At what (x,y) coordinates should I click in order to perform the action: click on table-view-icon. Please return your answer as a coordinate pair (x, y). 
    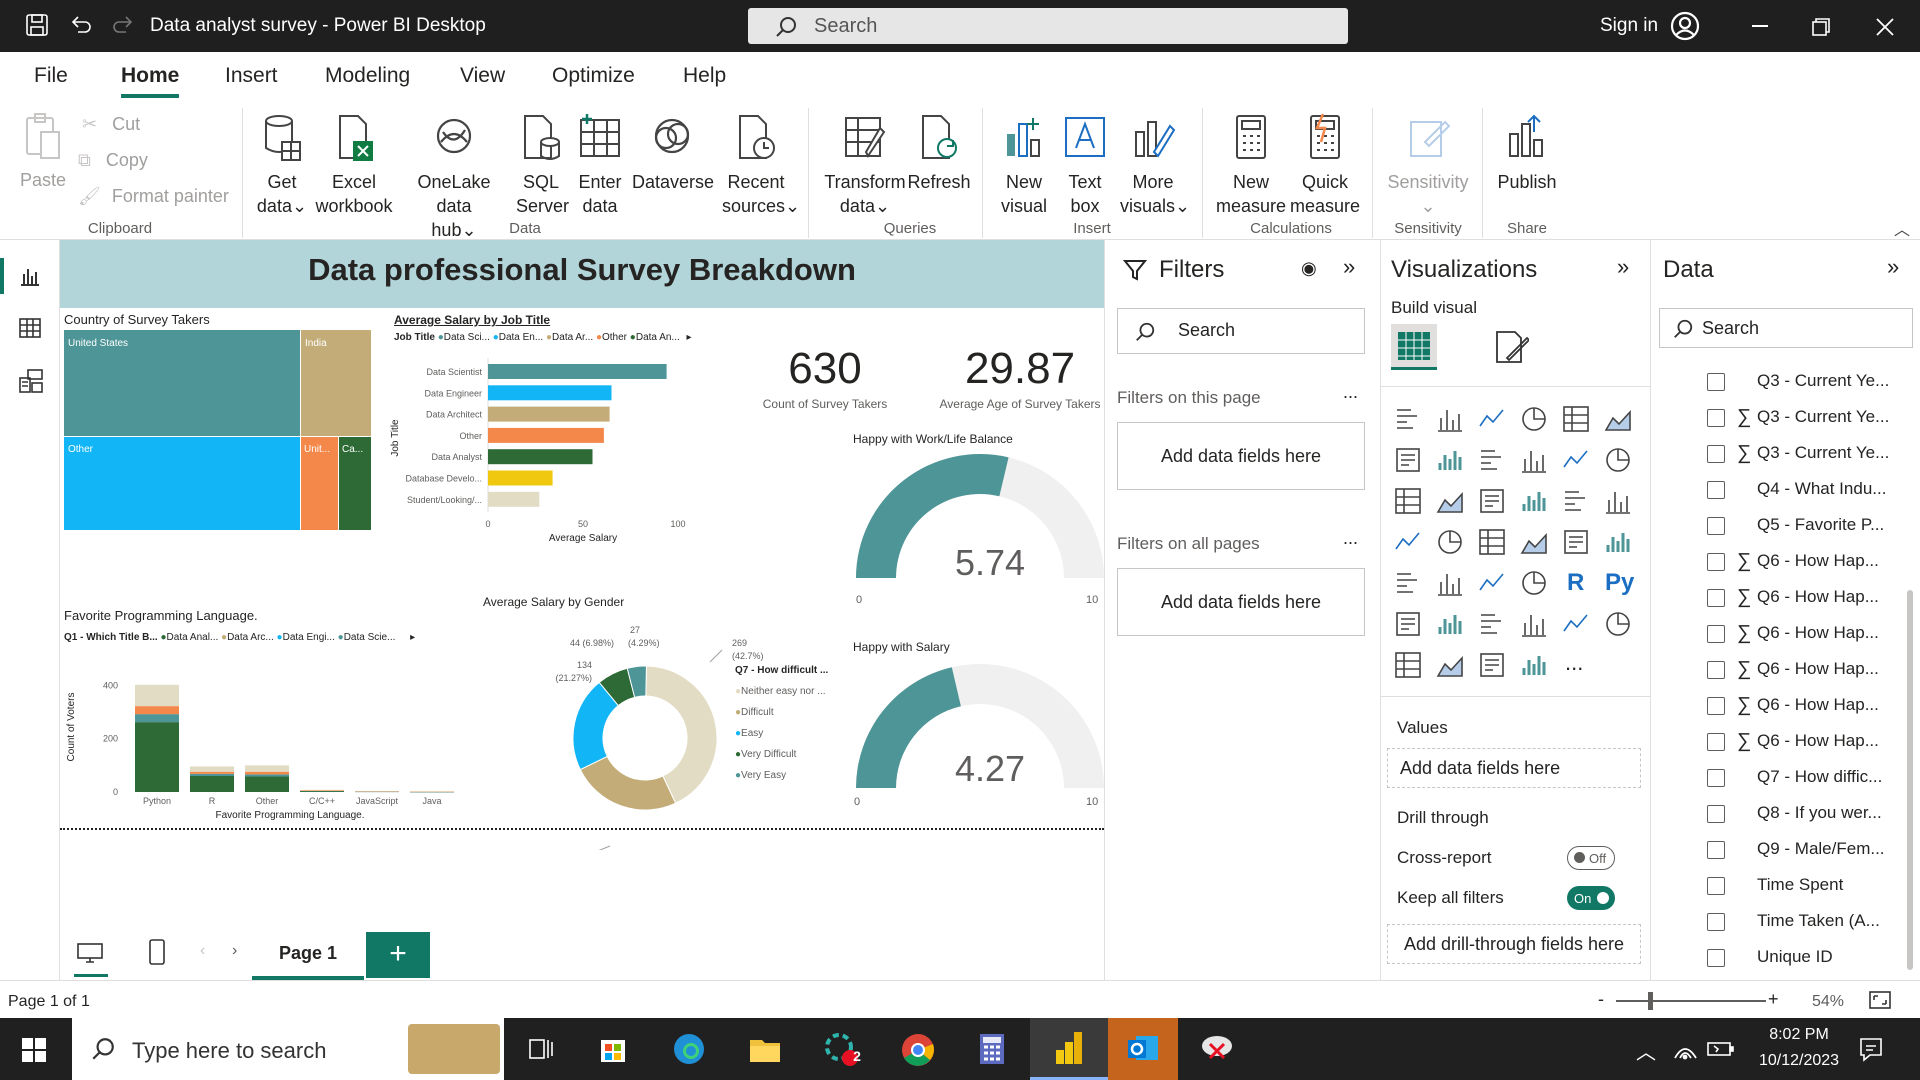
    Looking at the image, I should click on (30, 328).